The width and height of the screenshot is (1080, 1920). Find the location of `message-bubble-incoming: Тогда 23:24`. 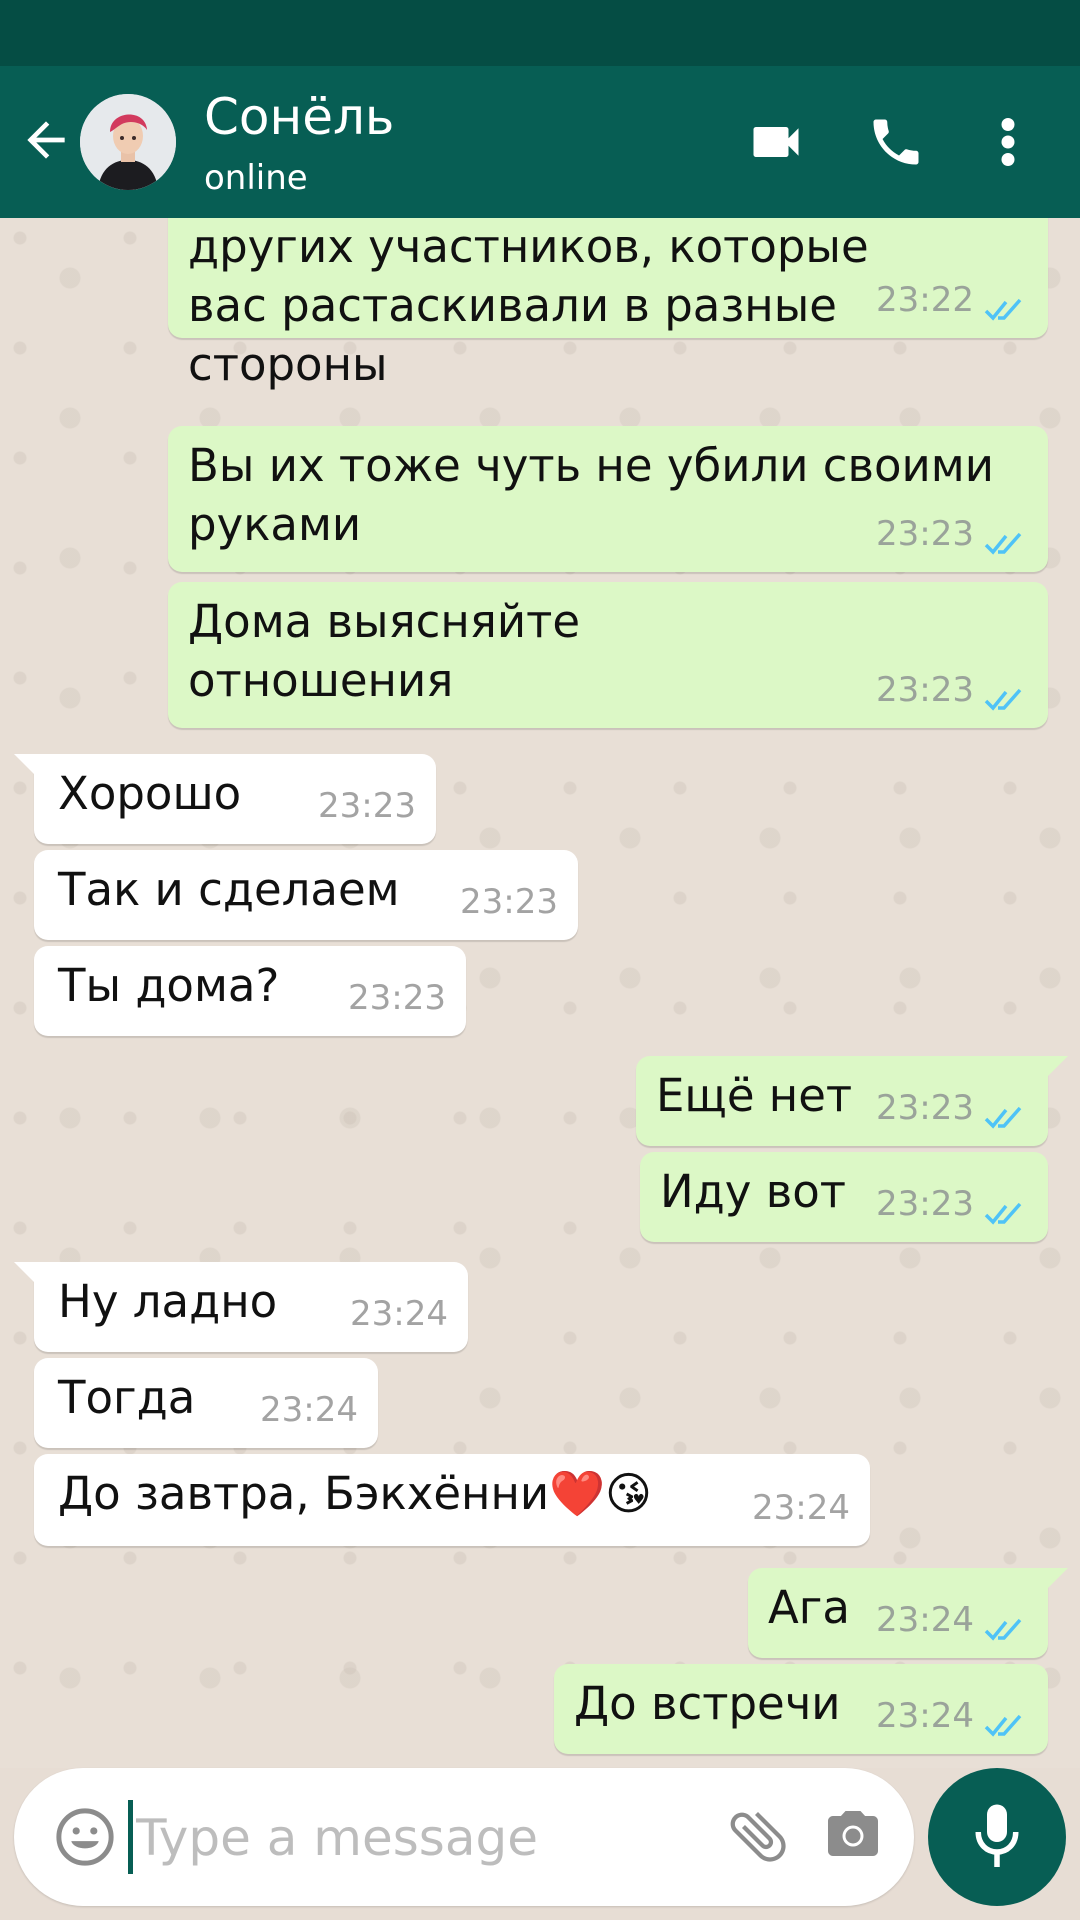

message-bubble-incoming: Тогда 23:24 is located at coordinates (206, 1403).